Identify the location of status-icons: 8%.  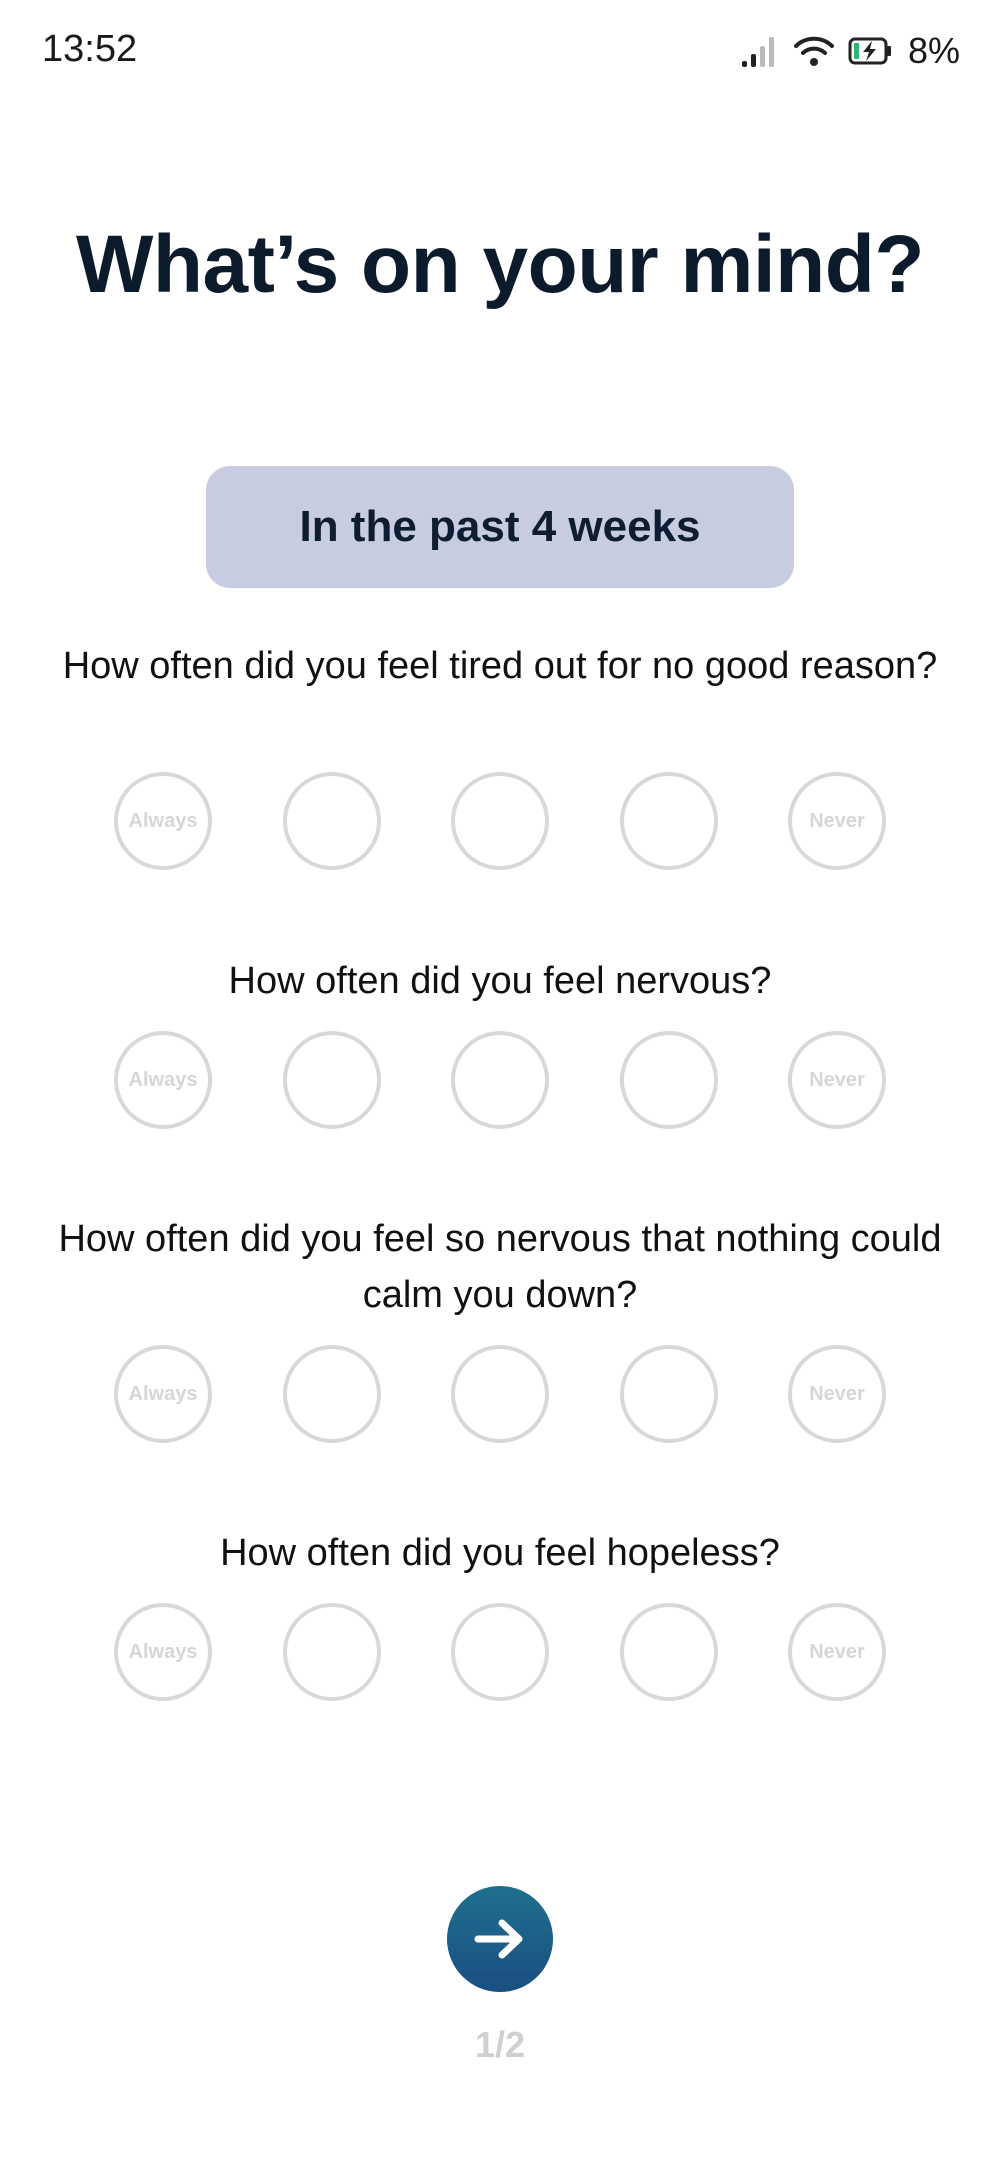
(850, 51).